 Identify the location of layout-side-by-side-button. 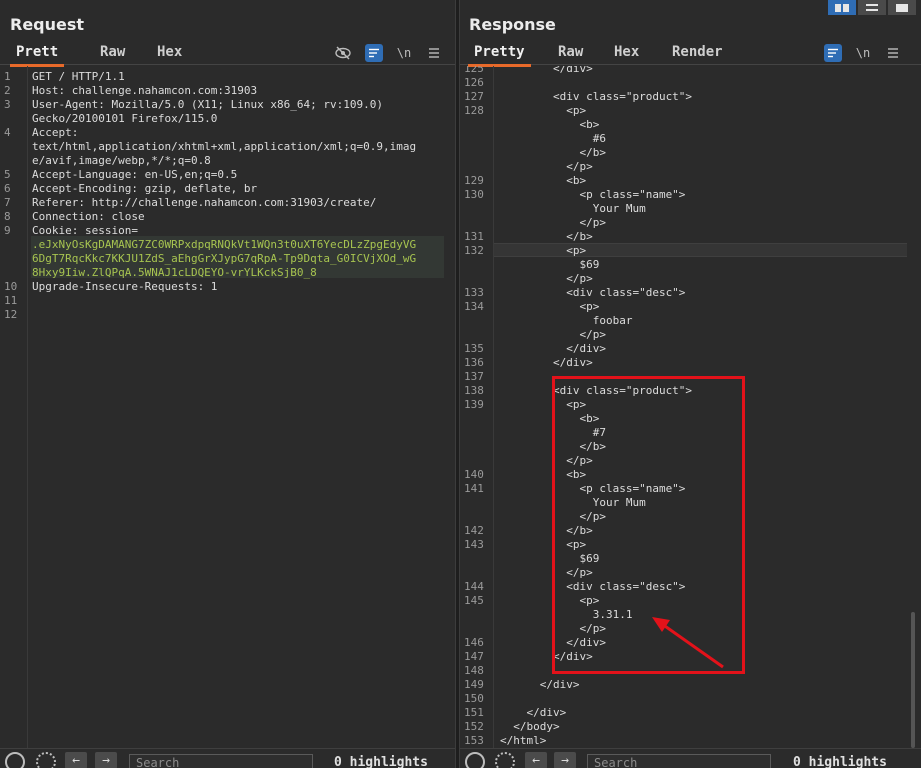
(842, 7).